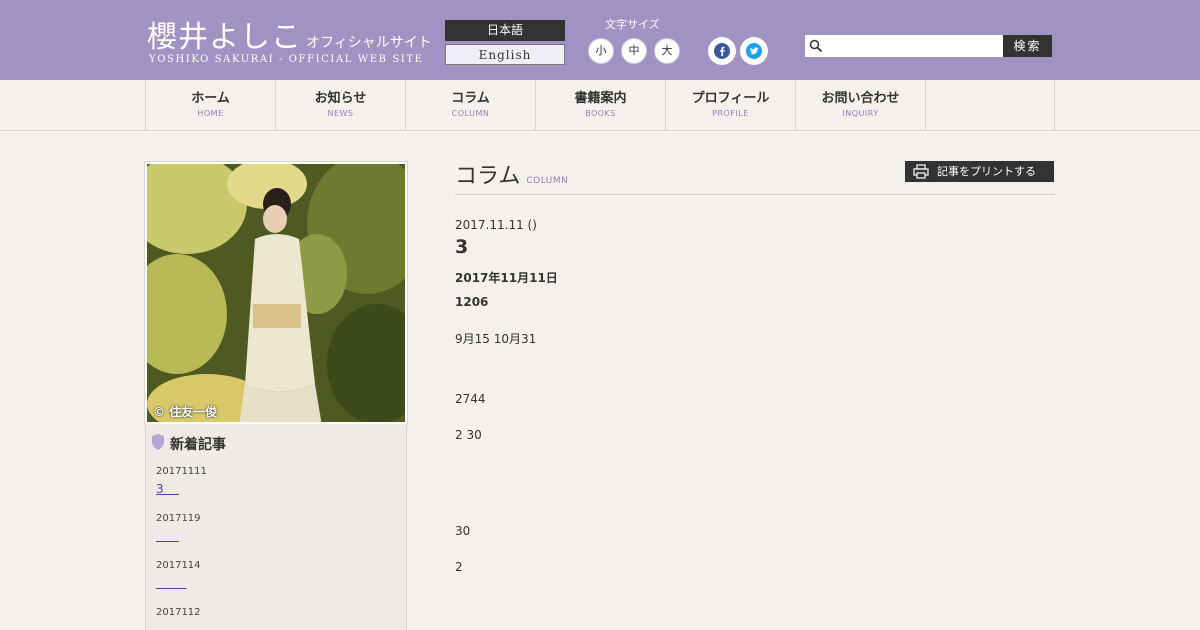 This screenshot has width=1200, height=630. I want to click on nav-sublabel: COLUMN, so click(470, 113).